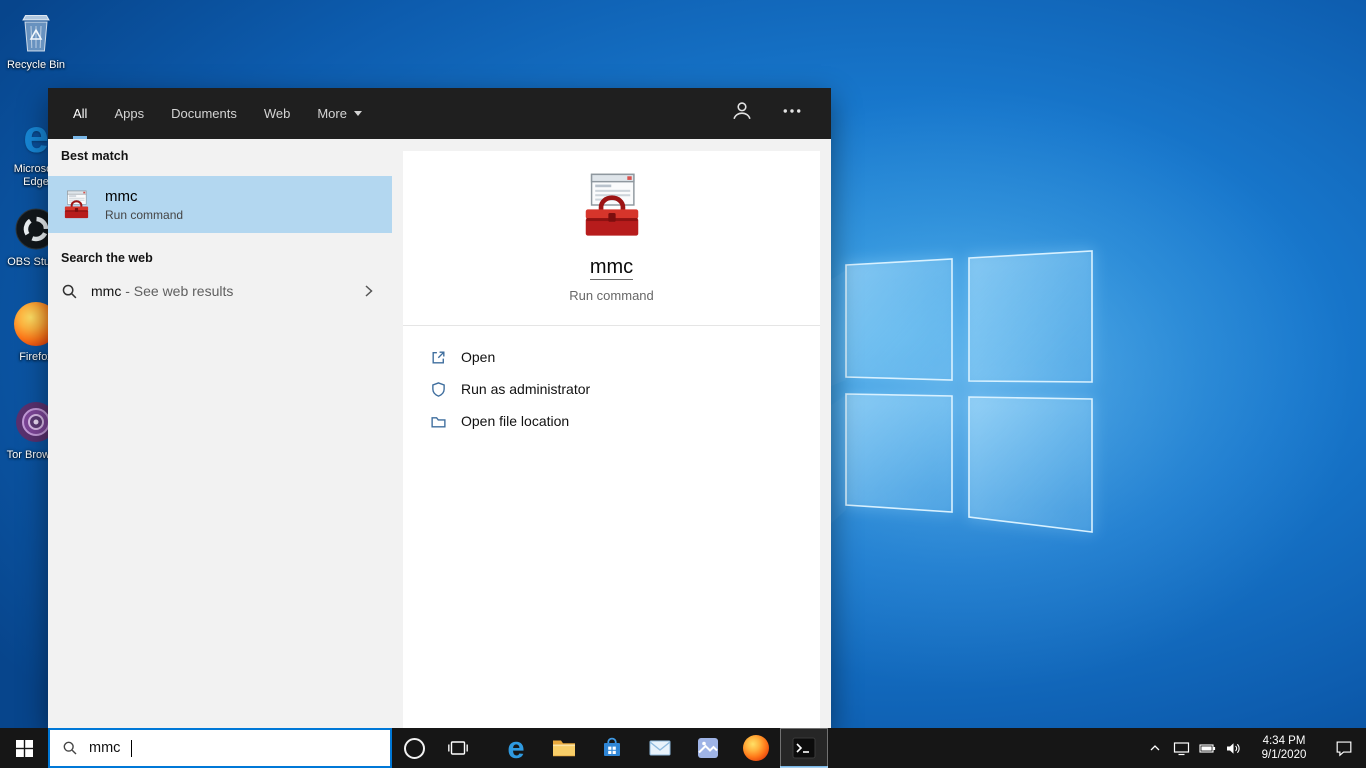 The image size is (1366, 768). I want to click on search-the-web-label: Search the web, so click(107, 258).